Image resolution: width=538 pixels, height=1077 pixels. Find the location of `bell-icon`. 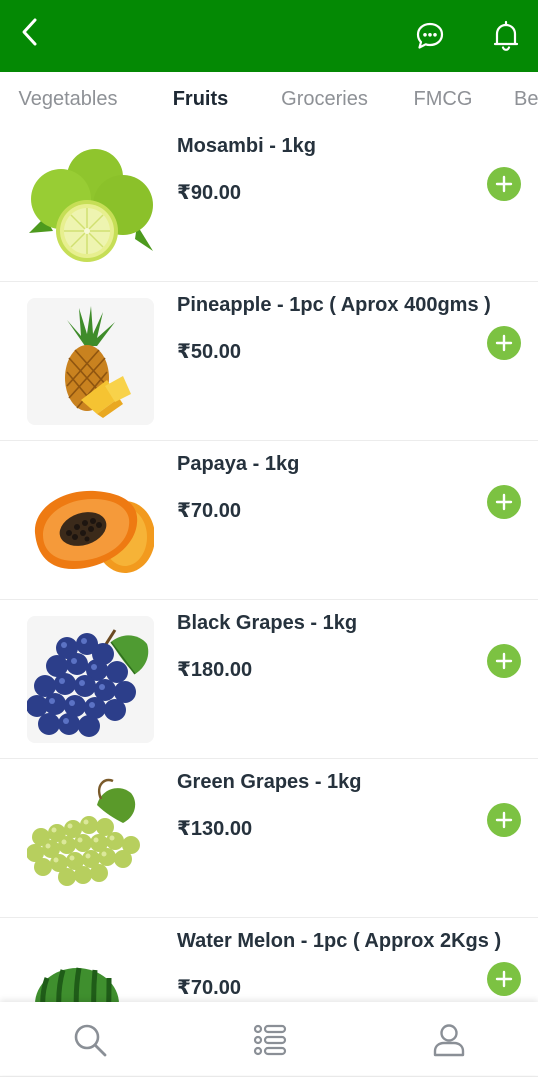

bell-icon is located at coordinates (506, 35).